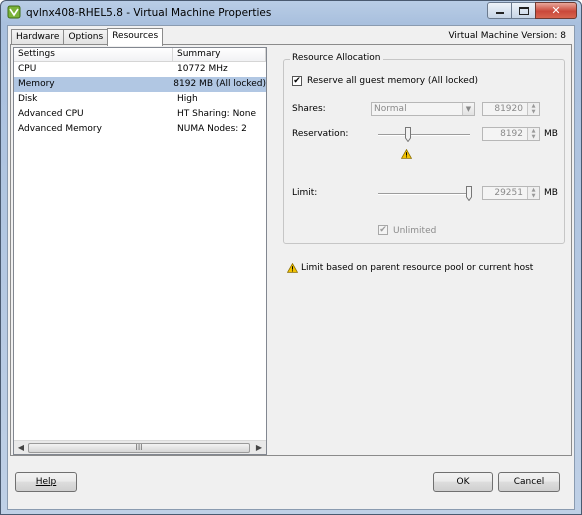 The image size is (582, 515). What do you see at coordinates (27, 69) in the screenshot?
I see `row-setting: CPU` at bounding box center [27, 69].